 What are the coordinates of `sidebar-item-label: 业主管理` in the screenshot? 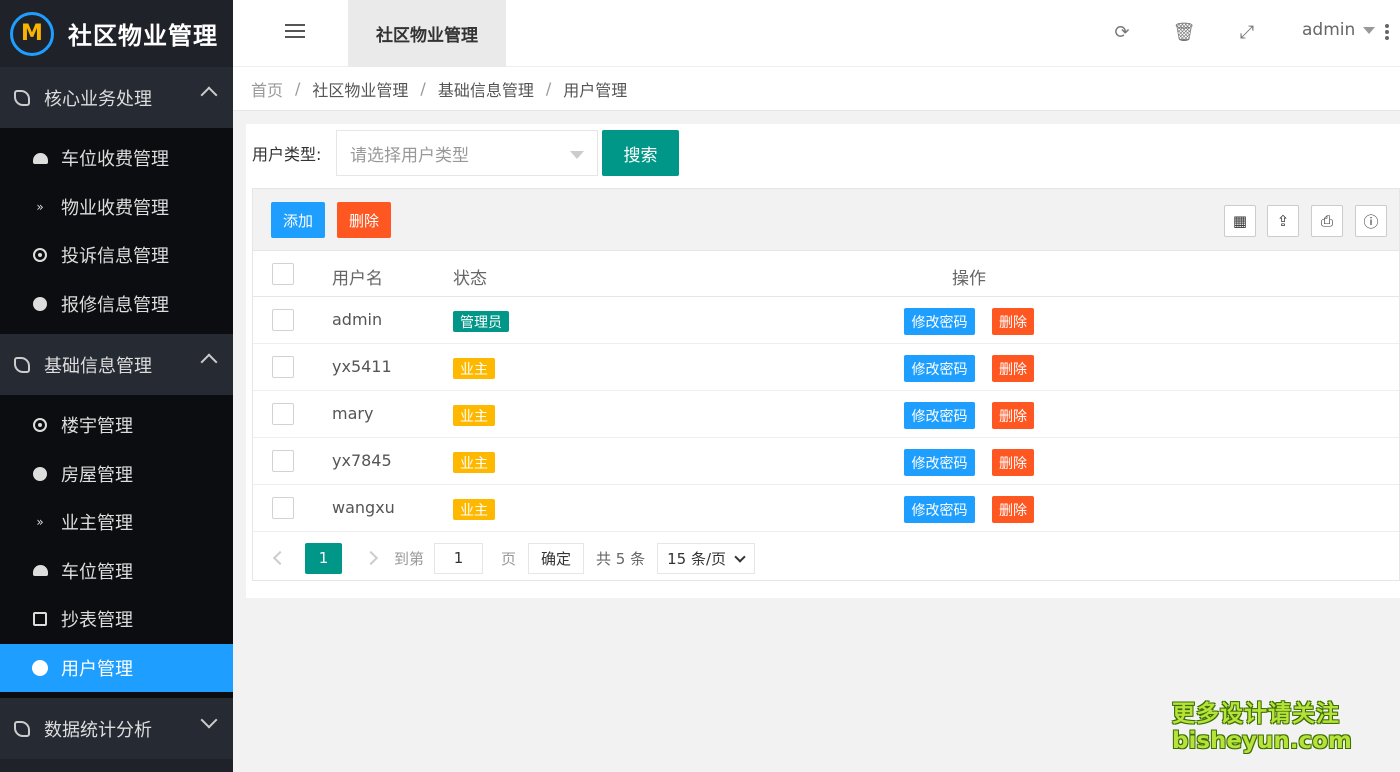 It's located at (97, 524).